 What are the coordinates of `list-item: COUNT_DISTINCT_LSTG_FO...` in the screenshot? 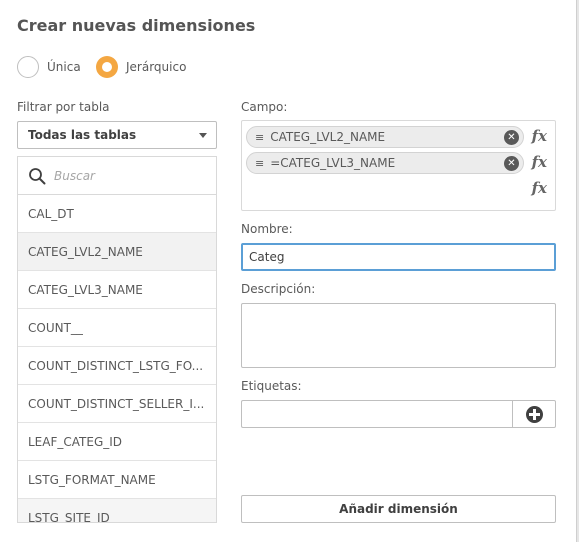 It's located at (117, 366).